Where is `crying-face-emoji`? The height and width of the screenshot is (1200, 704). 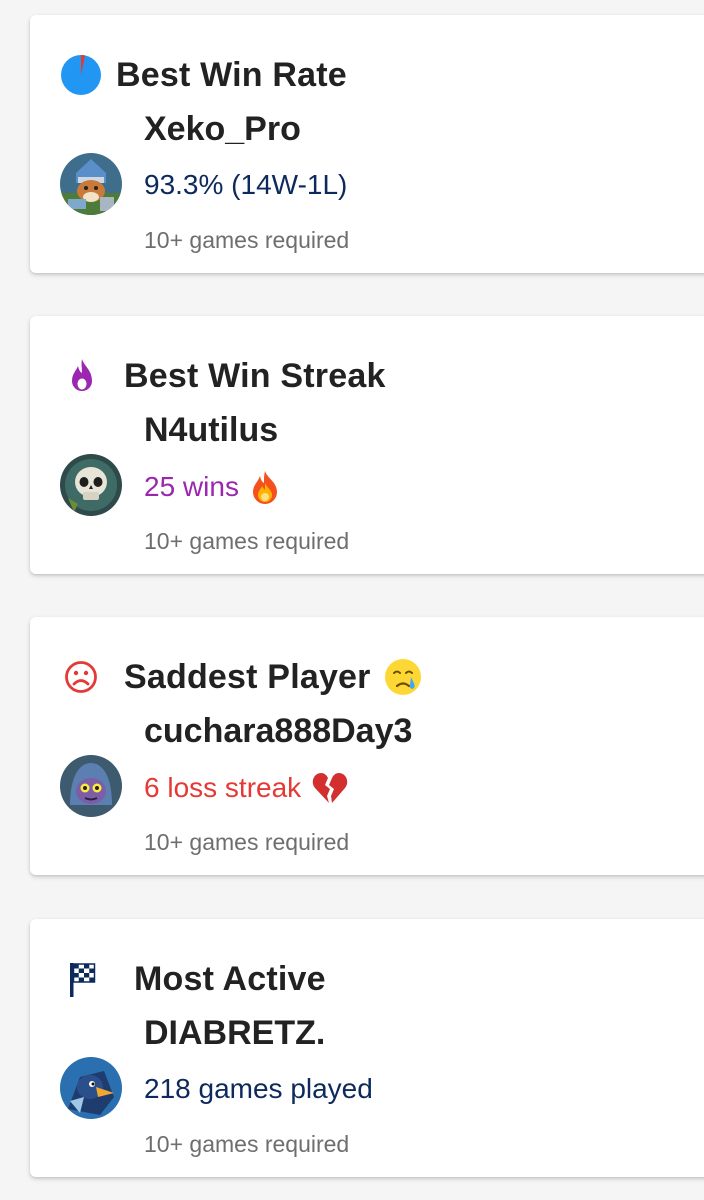 crying-face-emoji is located at coordinates (403, 677).